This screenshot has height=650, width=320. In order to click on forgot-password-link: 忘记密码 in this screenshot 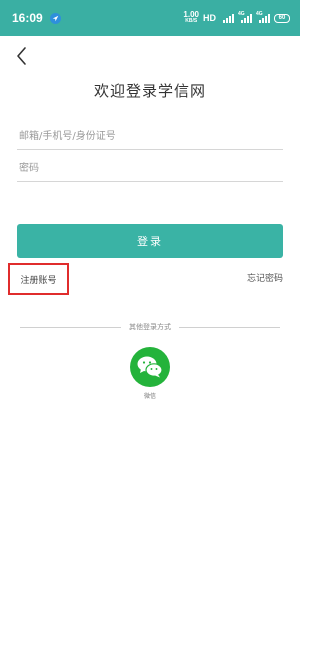, I will do `click(265, 277)`.